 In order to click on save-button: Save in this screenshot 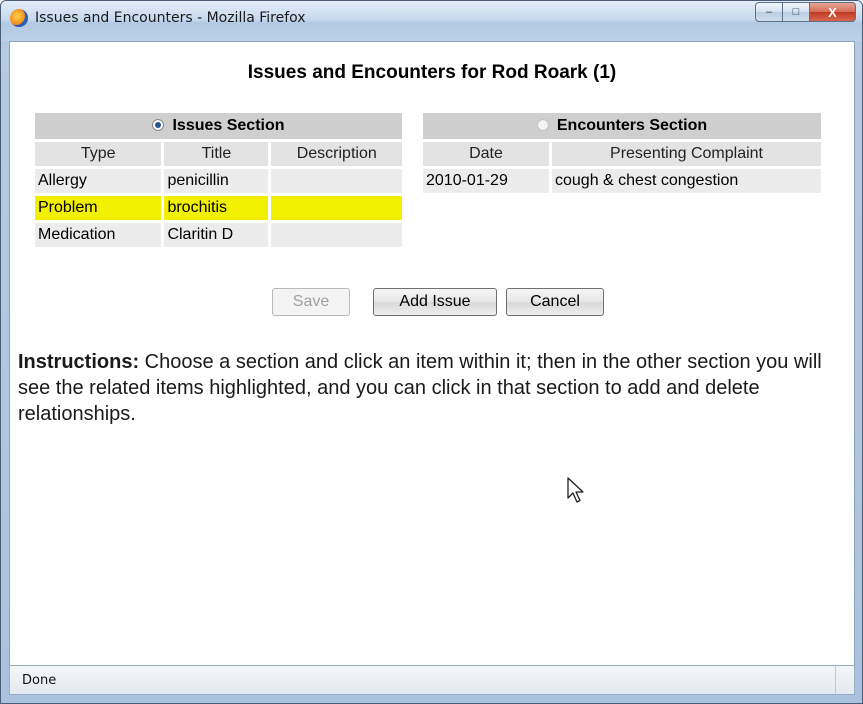, I will do `click(311, 302)`.